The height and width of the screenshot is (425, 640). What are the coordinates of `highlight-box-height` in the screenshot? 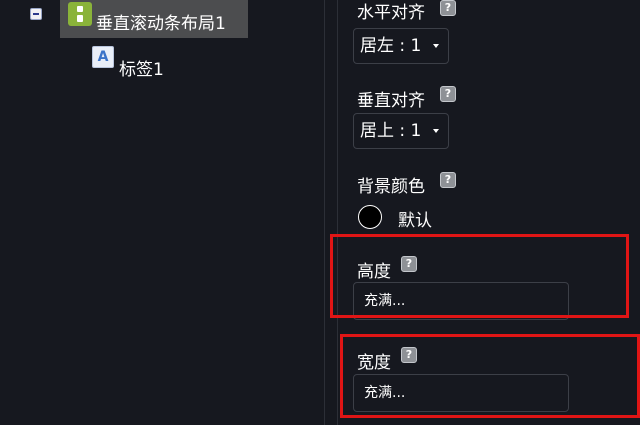 It's located at (479, 276).